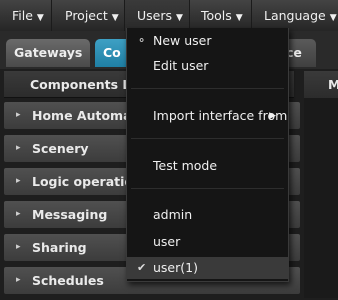 The height and width of the screenshot is (300, 338). What do you see at coordinates (207, 215) in the screenshot?
I see `menu-item-user-admin: admin` at bounding box center [207, 215].